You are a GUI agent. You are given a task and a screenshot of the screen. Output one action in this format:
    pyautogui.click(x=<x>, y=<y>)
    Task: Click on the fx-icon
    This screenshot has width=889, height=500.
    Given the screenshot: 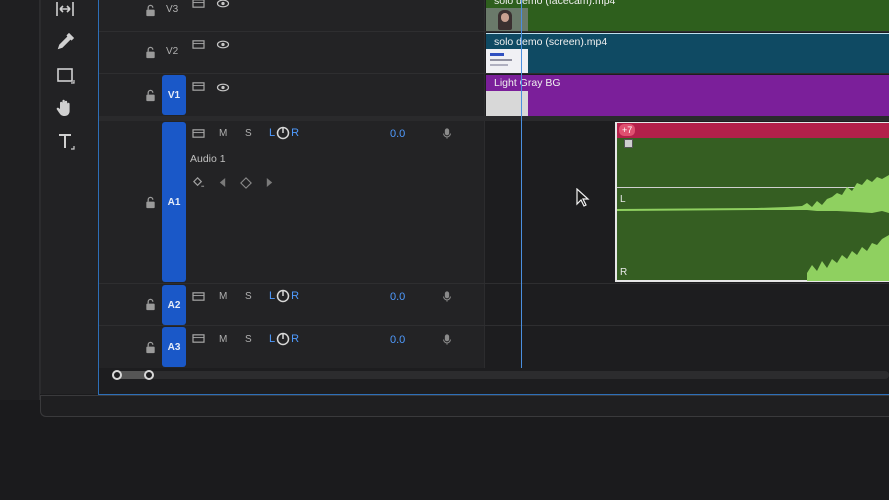 What is the action you would take?
    pyautogui.click(x=628, y=143)
    